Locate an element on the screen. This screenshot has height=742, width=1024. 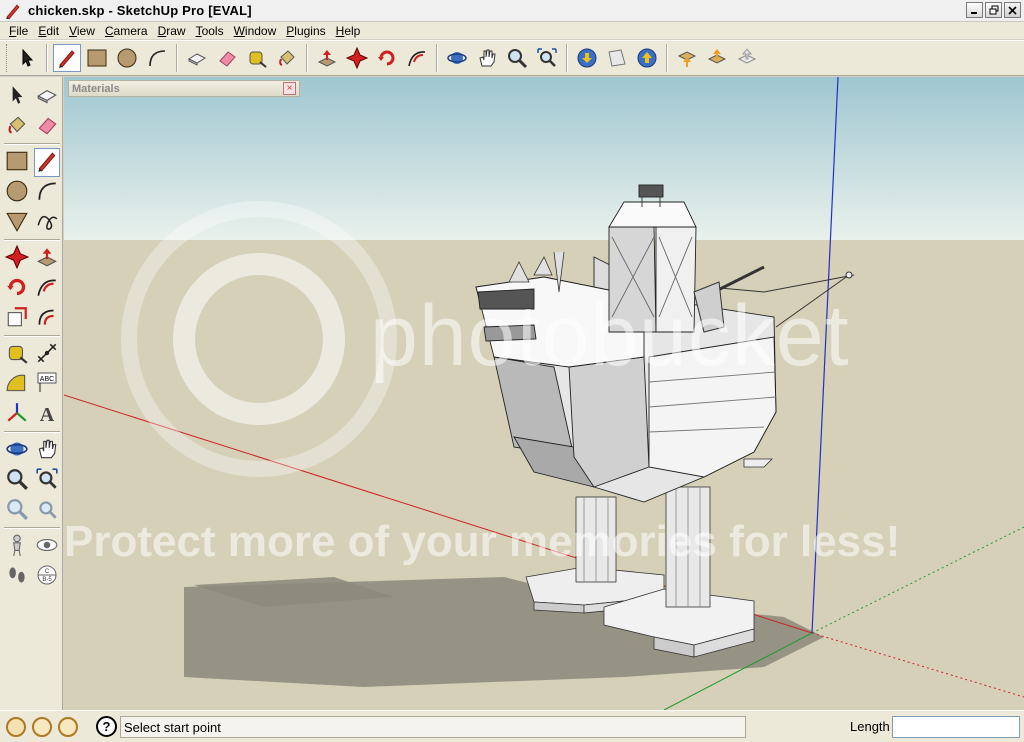
eraser-tool-button is located at coordinates (227, 58).